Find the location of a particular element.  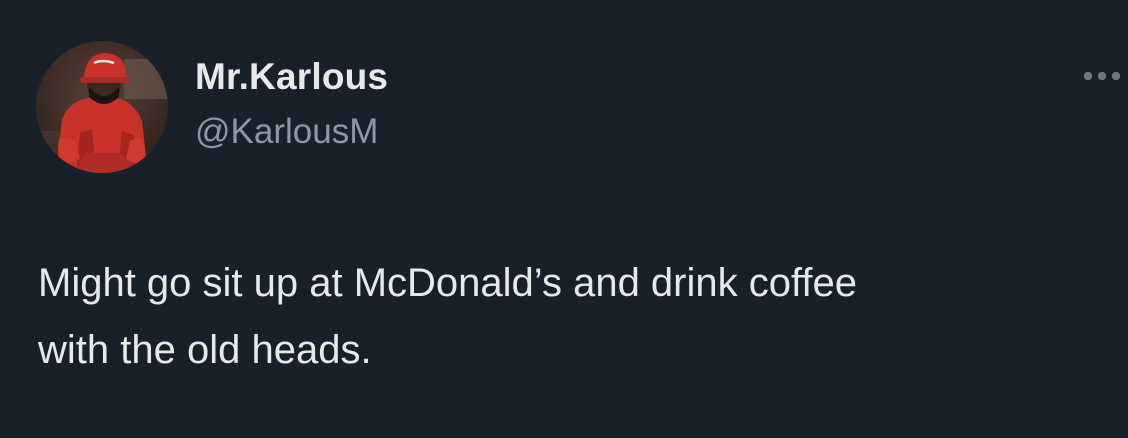

avatar-image is located at coordinates (102, 107).